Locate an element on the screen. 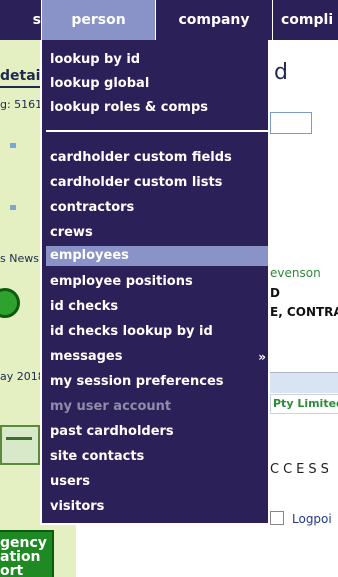 Image resolution: width=338 pixels, height=577 pixels. menu-item-lookup-global: lookup global is located at coordinates (157, 84).